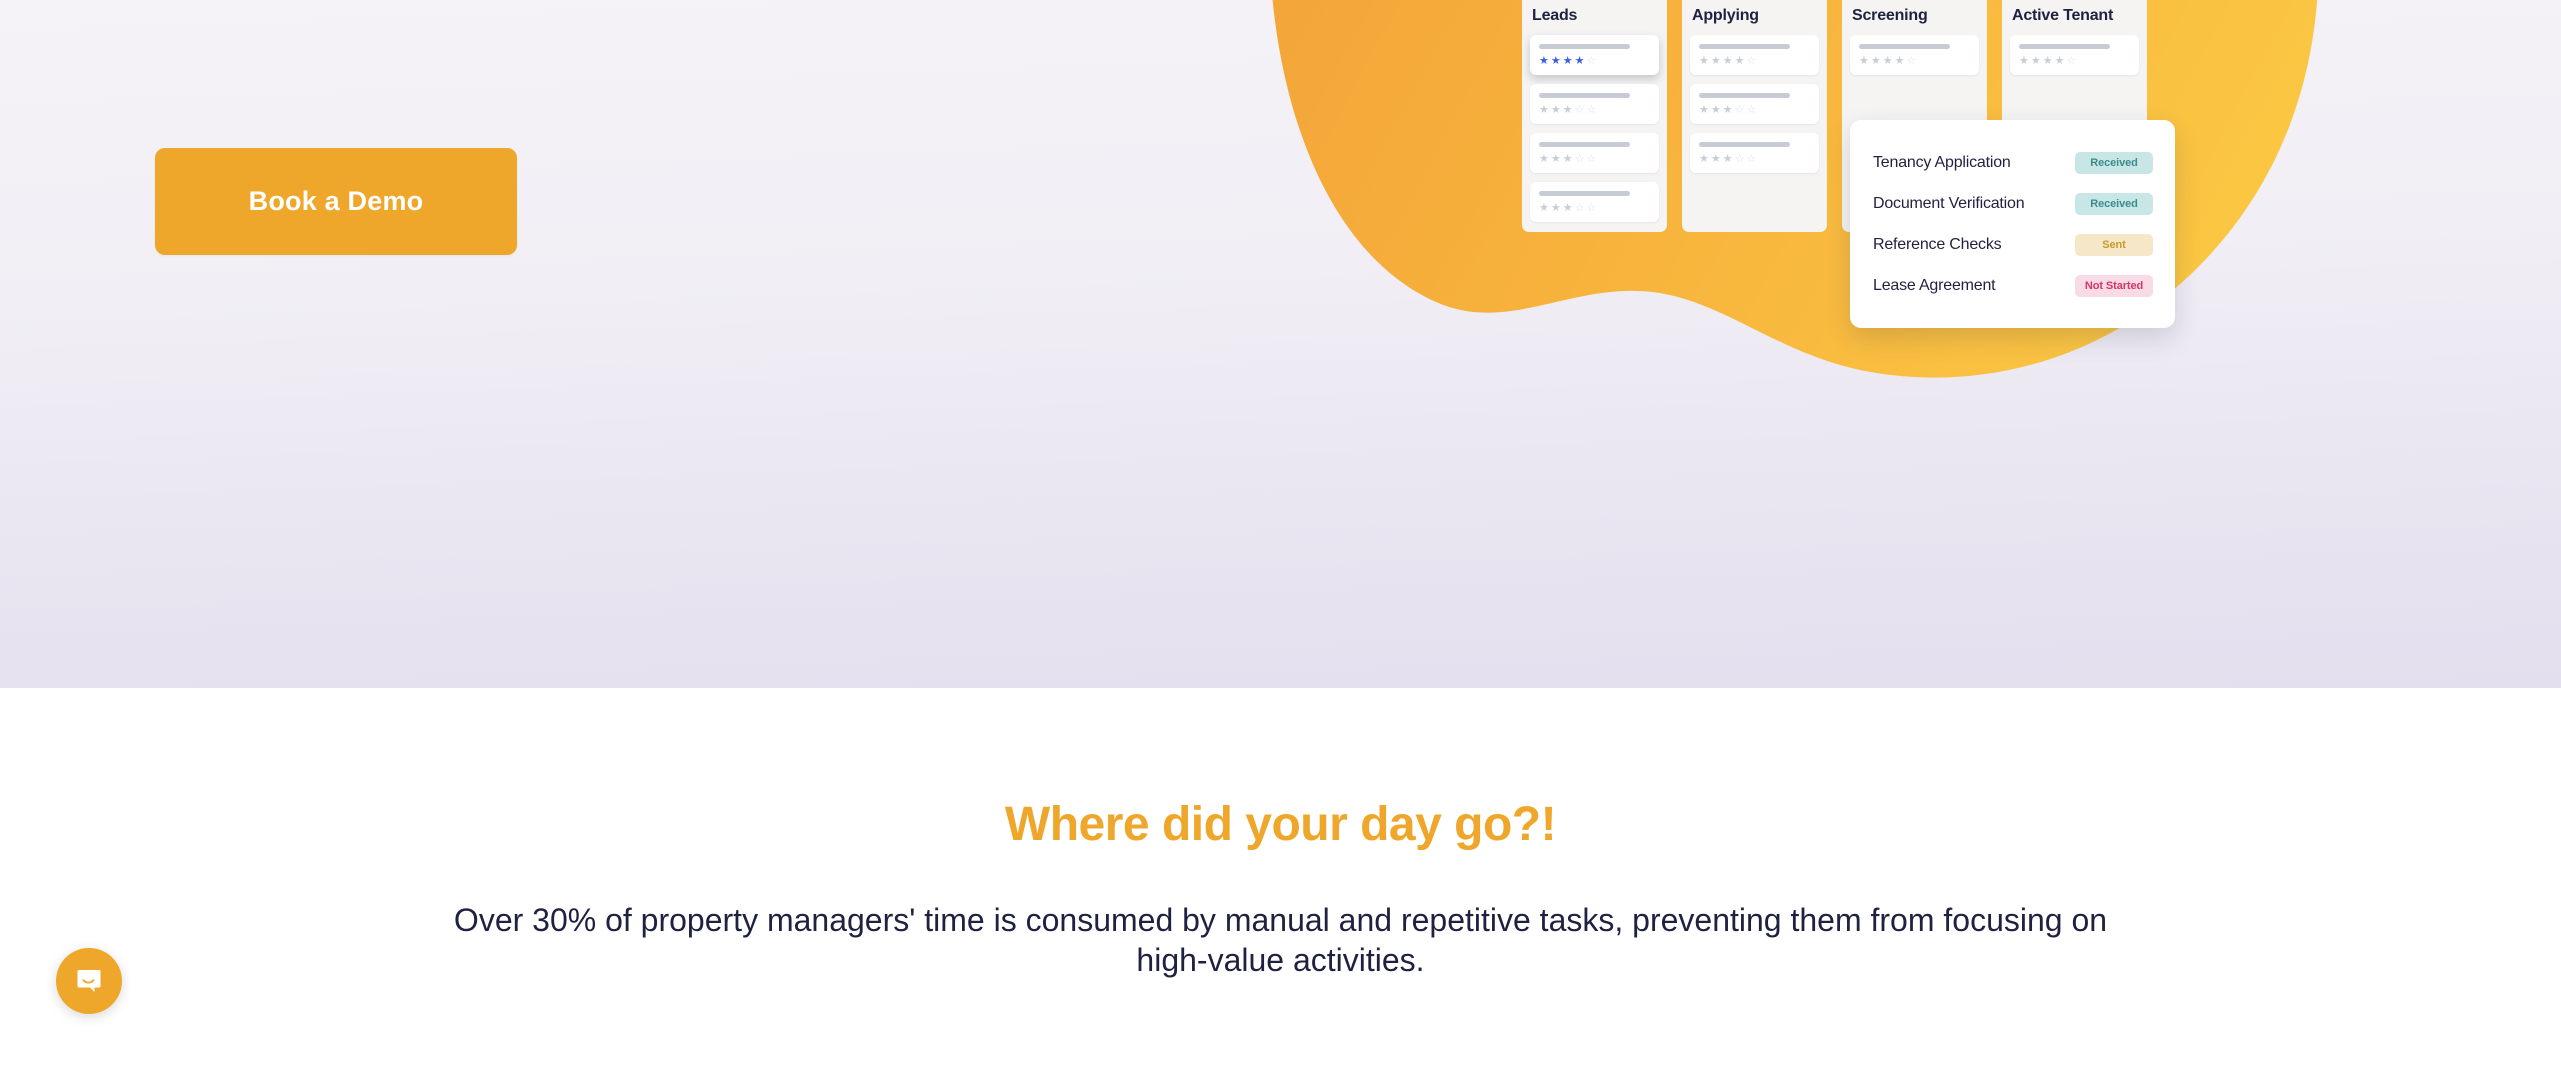 The width and height of the screenshot is (2561, 1086). Describe the element at coordinates (1942, 162) in the screenshot. I see `checklist-item-label: Tenancy Application` at that location.